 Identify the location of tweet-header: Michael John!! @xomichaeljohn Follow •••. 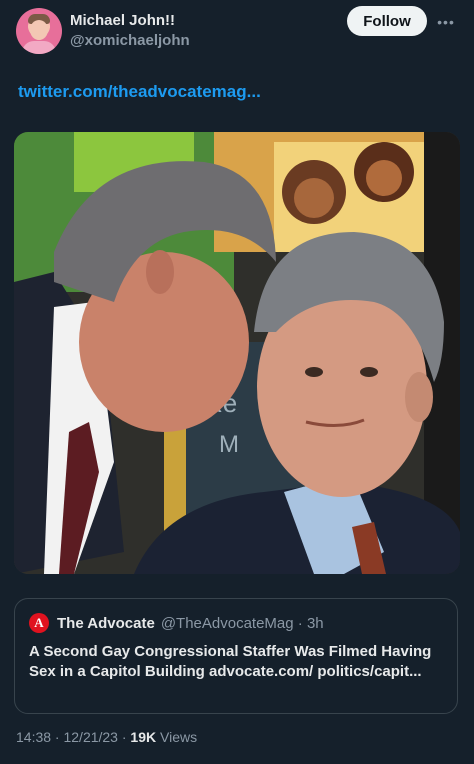
(237, 32).